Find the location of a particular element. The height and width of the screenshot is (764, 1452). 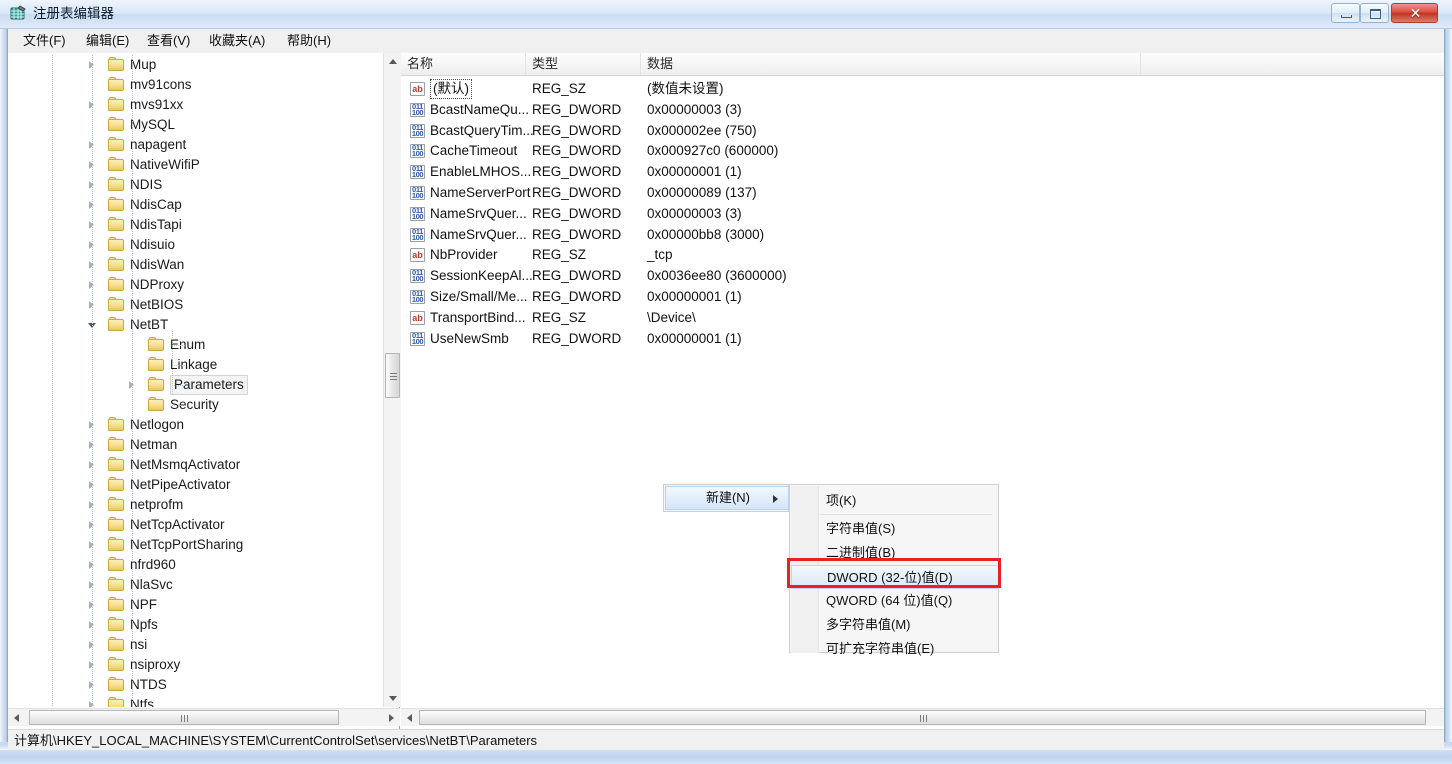

tree-item-ndiswan: NdisWan is located at coordinates (198, 265).